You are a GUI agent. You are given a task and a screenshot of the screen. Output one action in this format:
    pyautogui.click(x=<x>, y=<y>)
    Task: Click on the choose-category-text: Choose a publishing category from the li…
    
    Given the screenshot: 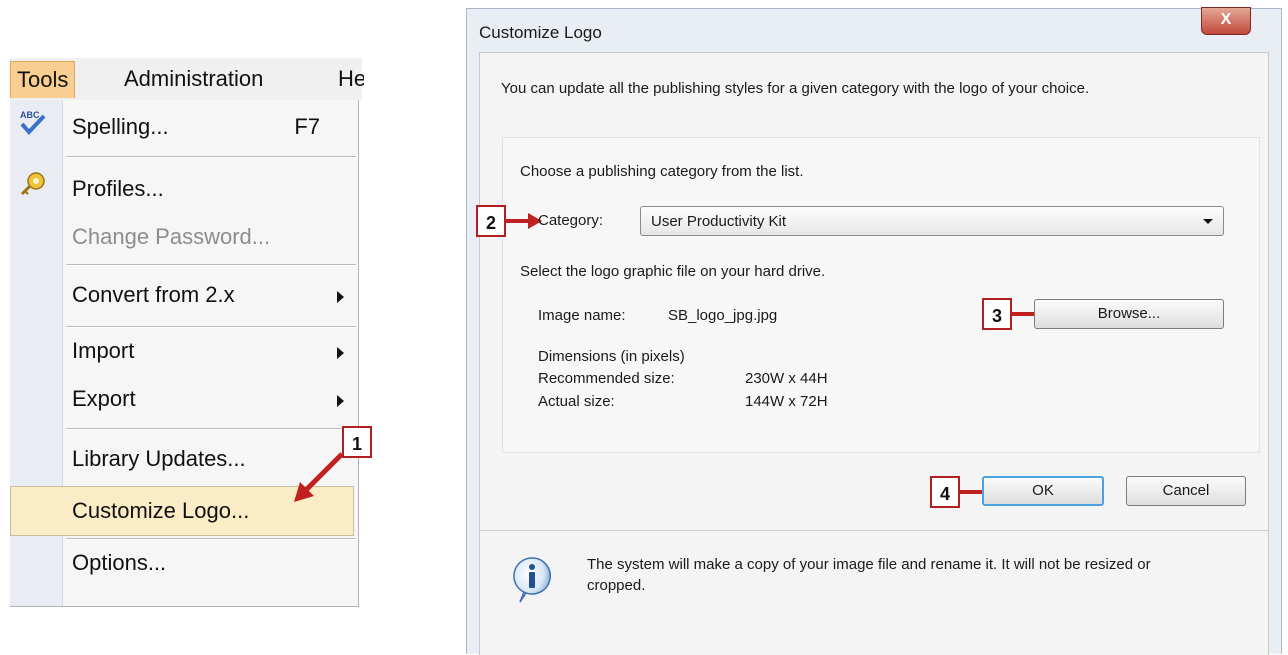 What is the action you would take?
    pyautogui.click(x=662, y=171)
    